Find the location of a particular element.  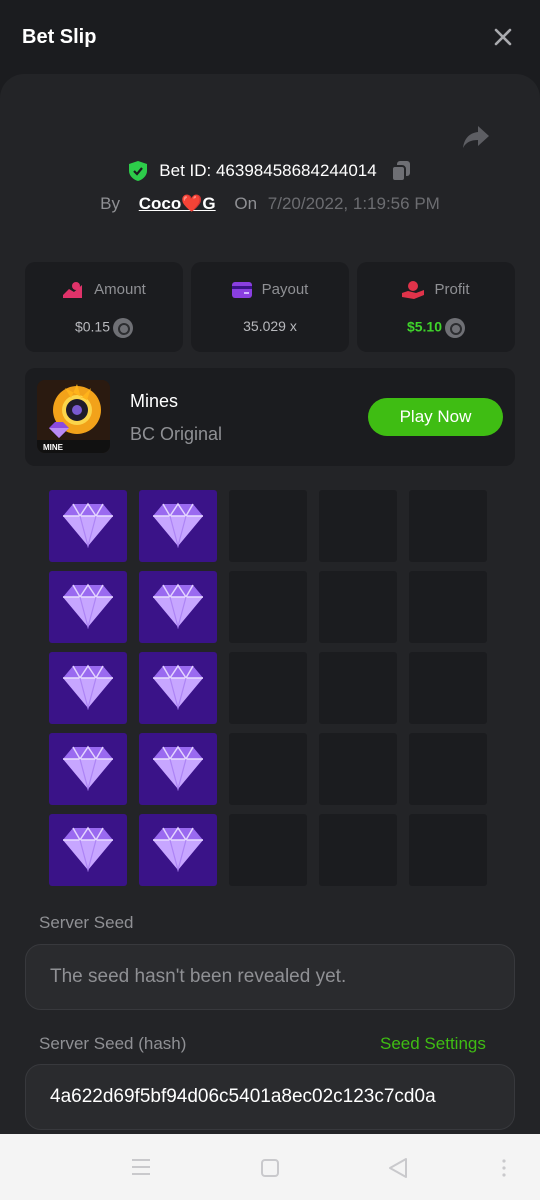

server-seed-hash-field: 4a622d69f5bf94d06c5401a8ec02c123c7cd0a is located at coordinates (270, 1097).